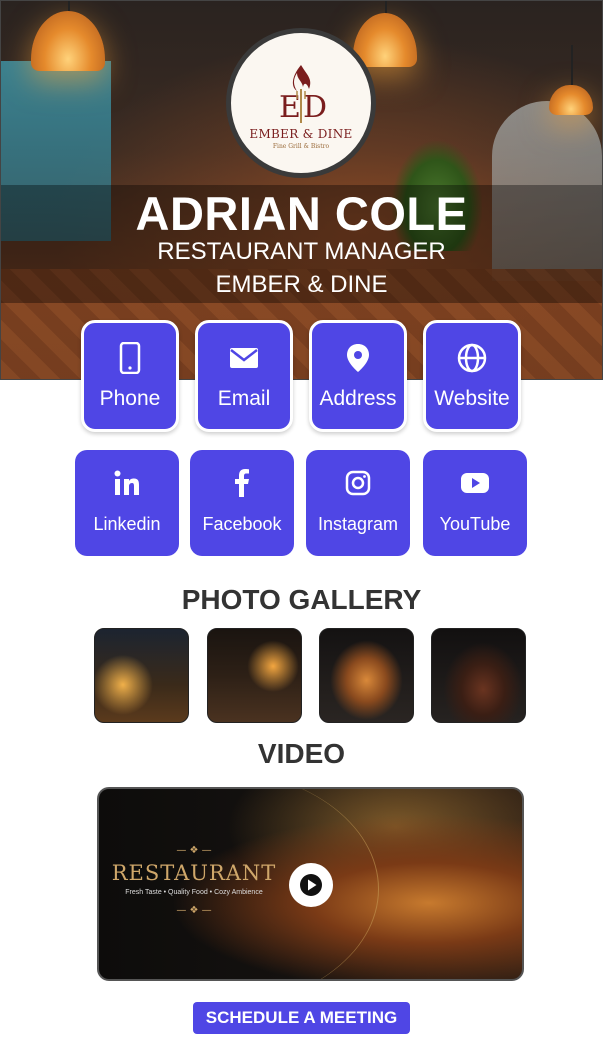 The width and height of the screenshot is (603, 1052). What do you see at coordinates (194, 850) in the screenshot?
I see `video-ornament-top: — ❖ —` at bounding box center [194, 850].